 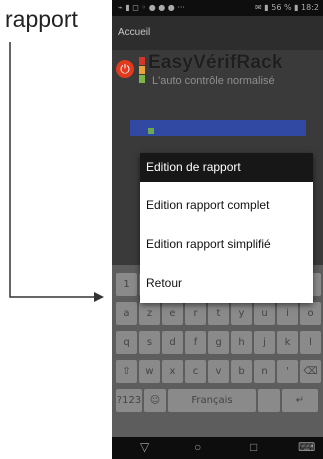 What do you see at coordinates (164, 283) in the screenshot?
I see `menu-item-back: Retour` at bounding box center [164, 283].